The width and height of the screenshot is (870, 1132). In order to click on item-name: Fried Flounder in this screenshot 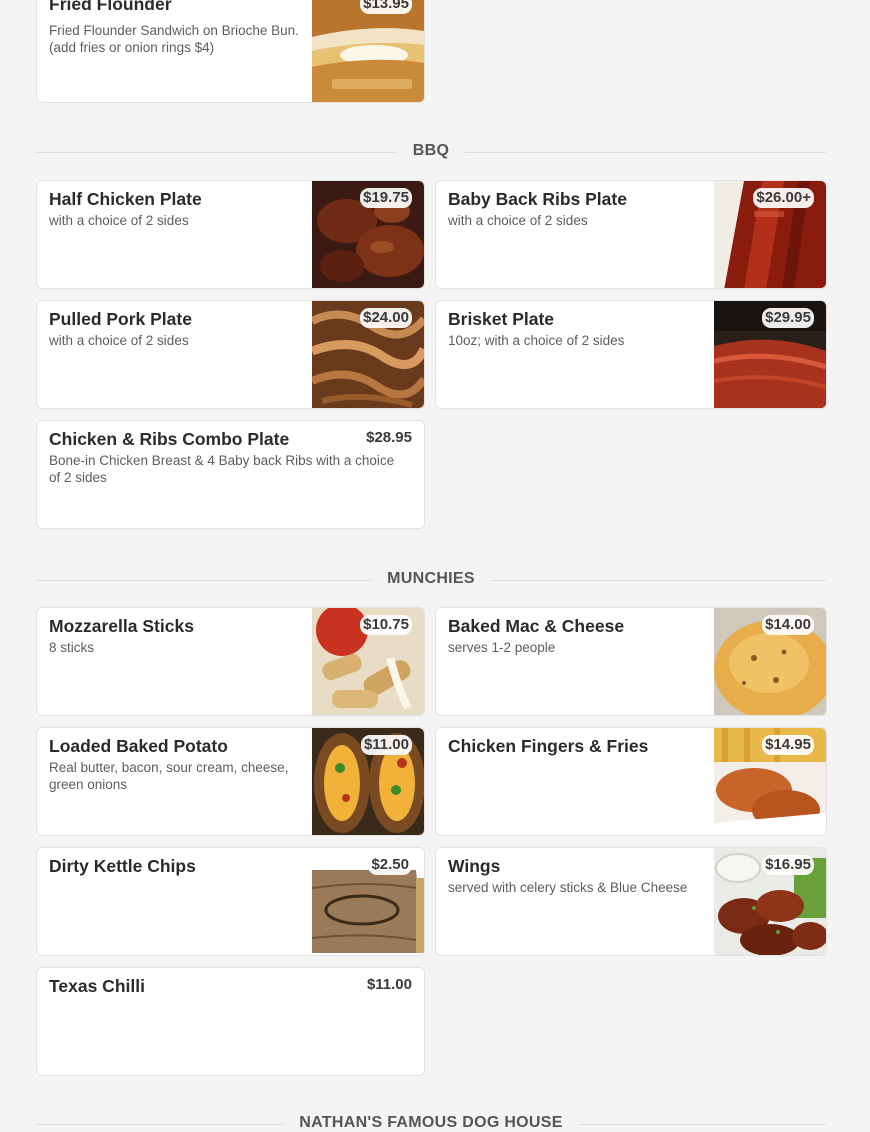, I will do `click(110, 7)`.